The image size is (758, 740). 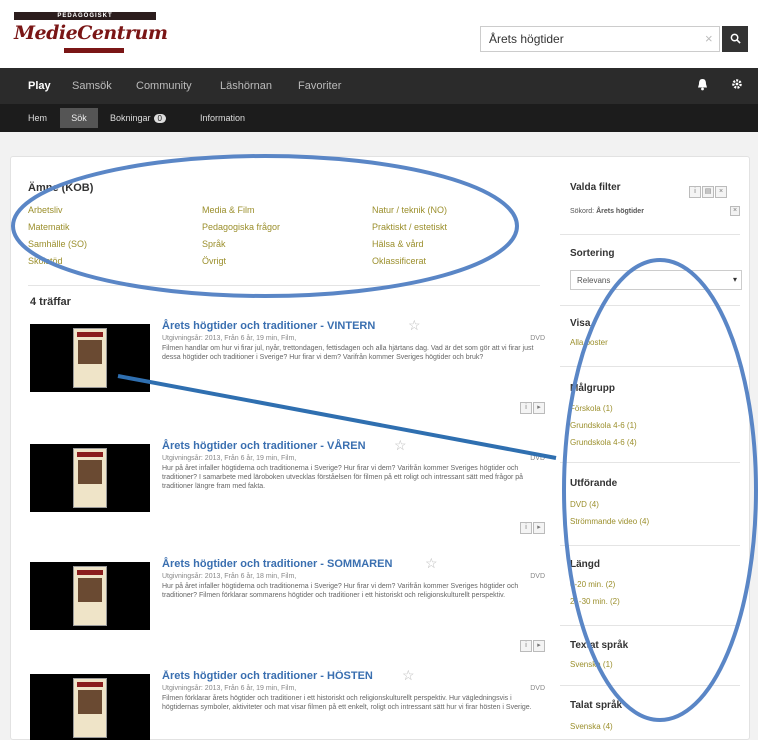 What do you see at coordinates (585, 564) in the screenshot?
I see `length-title: Längd` at bounding box center [585, 564].